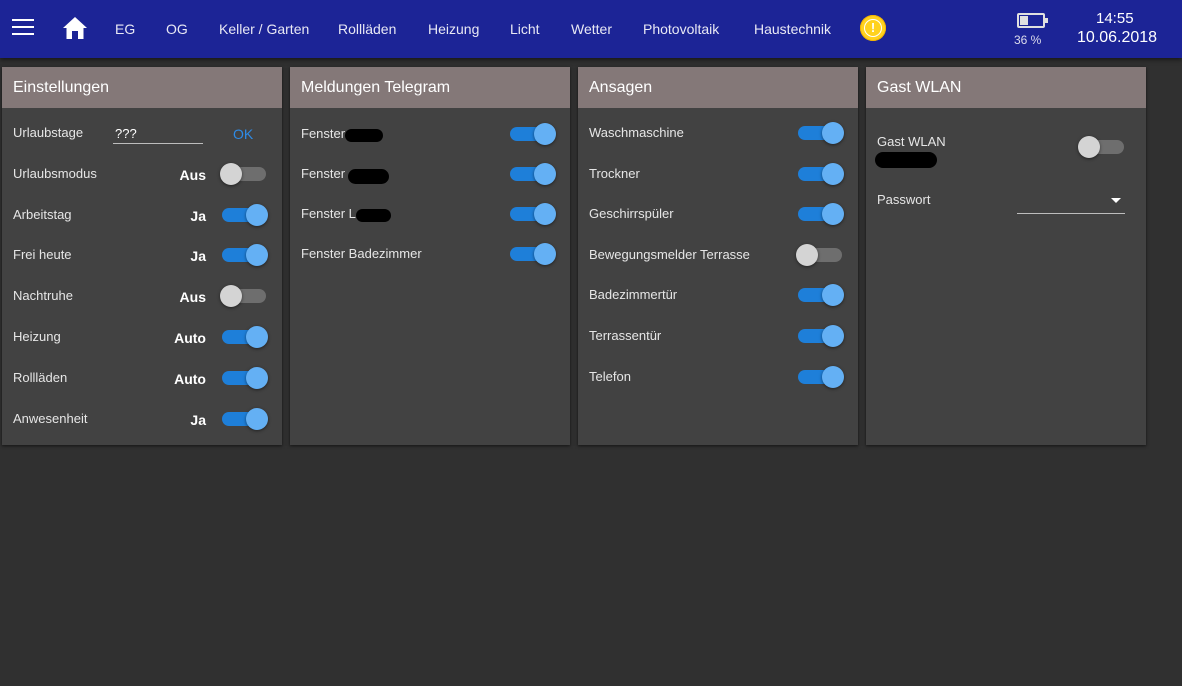 Image resolution: width=1182 pixels, height=686 pixels. What do you see at coordinates (821, 377) in the screenshot?
I see `telefon-toggle` at bounding box center [821, 377].